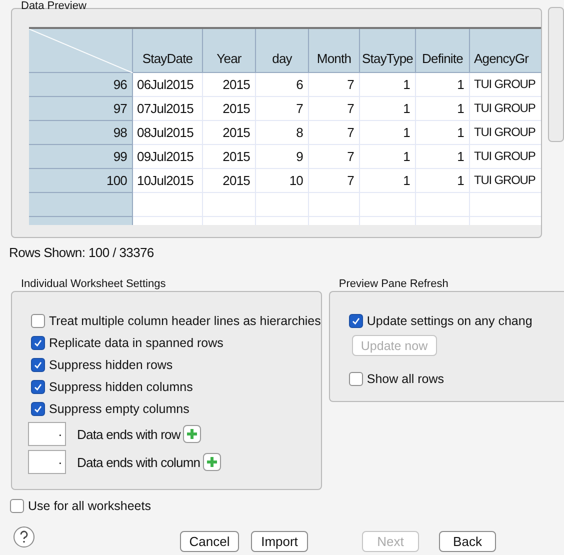  What do you see at coordinates (282, 133) in the screenshot?
I see `table-cell: 8` at bounding box center [282, 133].